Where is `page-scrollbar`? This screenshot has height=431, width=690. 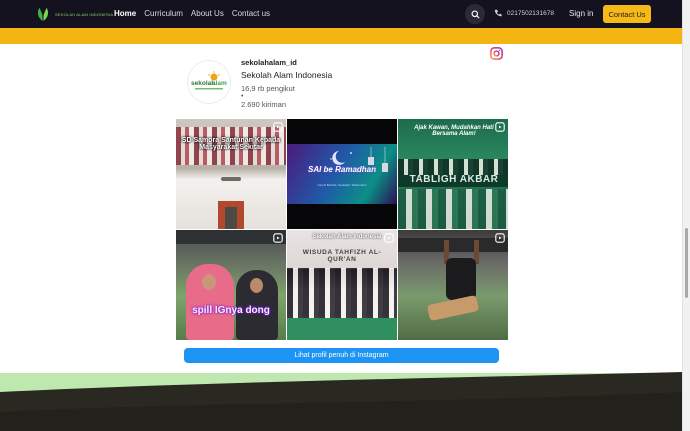 page-scrollbar is located at coordinates (686, 215).